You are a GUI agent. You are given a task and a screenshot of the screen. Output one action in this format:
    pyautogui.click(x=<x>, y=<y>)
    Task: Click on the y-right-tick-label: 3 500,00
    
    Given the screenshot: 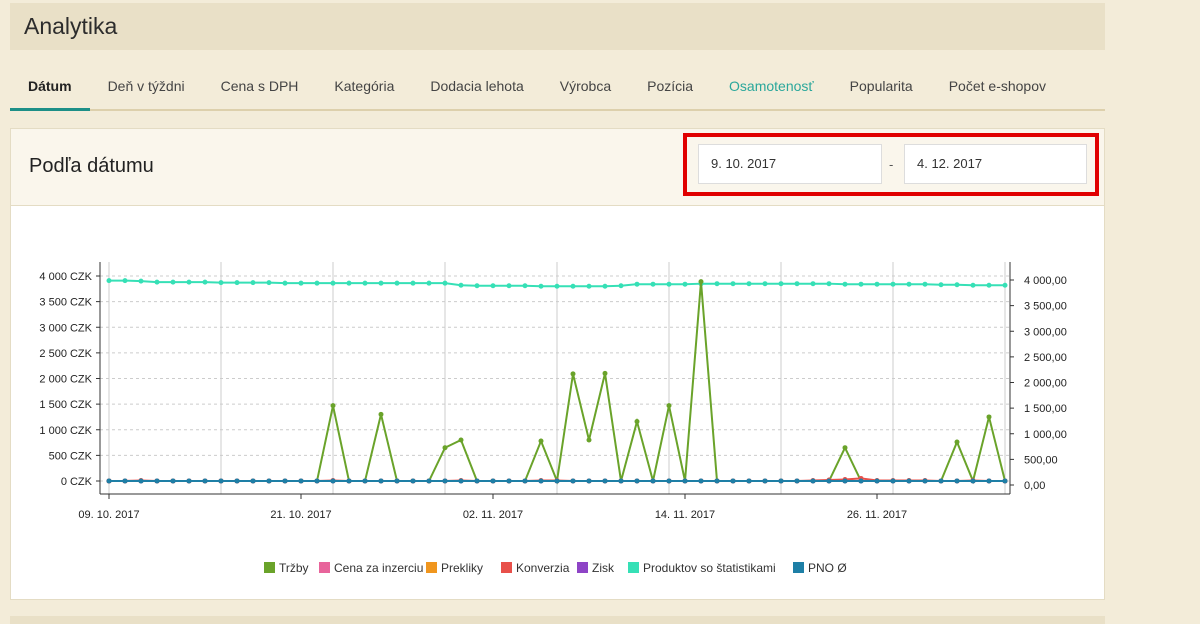 What is the action you would take?
    pyautogui.click(x=1045, y=307)
    